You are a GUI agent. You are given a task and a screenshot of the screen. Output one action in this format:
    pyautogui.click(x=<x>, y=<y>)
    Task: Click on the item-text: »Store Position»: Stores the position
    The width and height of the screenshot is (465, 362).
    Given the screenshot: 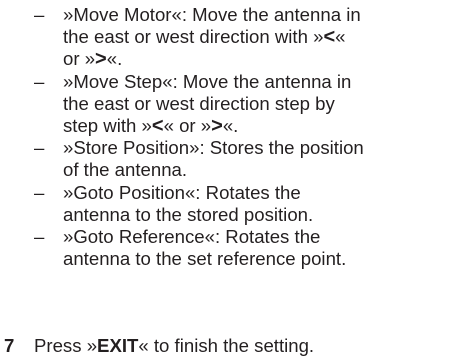 What is the action you would take?
    pyautogui.click(x=213, y=148)
    